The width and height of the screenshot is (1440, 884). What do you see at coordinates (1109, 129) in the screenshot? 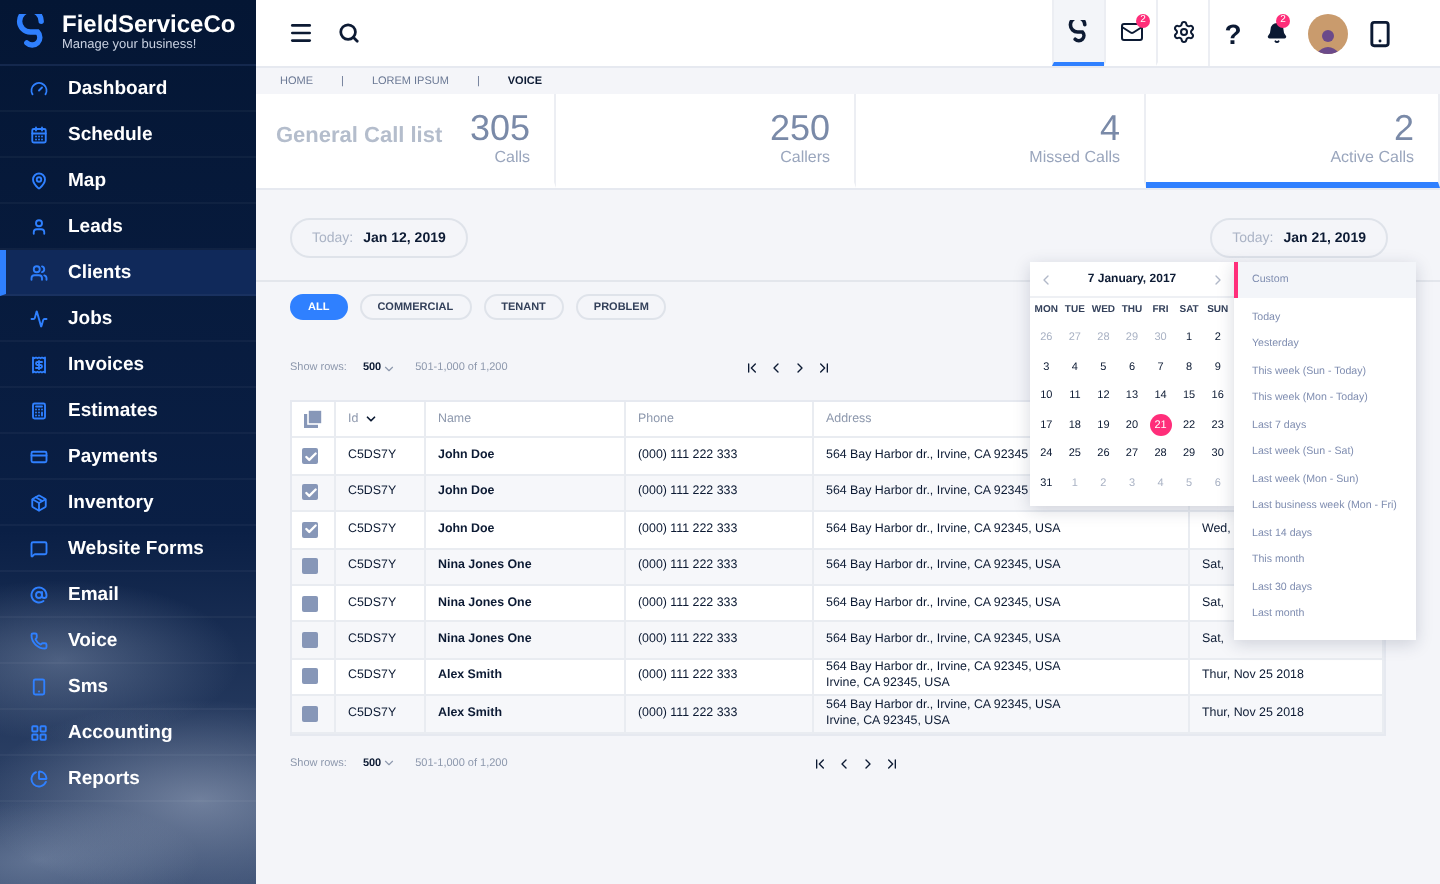
I see `stat-value: 4` at bounding box center [1109, 129].